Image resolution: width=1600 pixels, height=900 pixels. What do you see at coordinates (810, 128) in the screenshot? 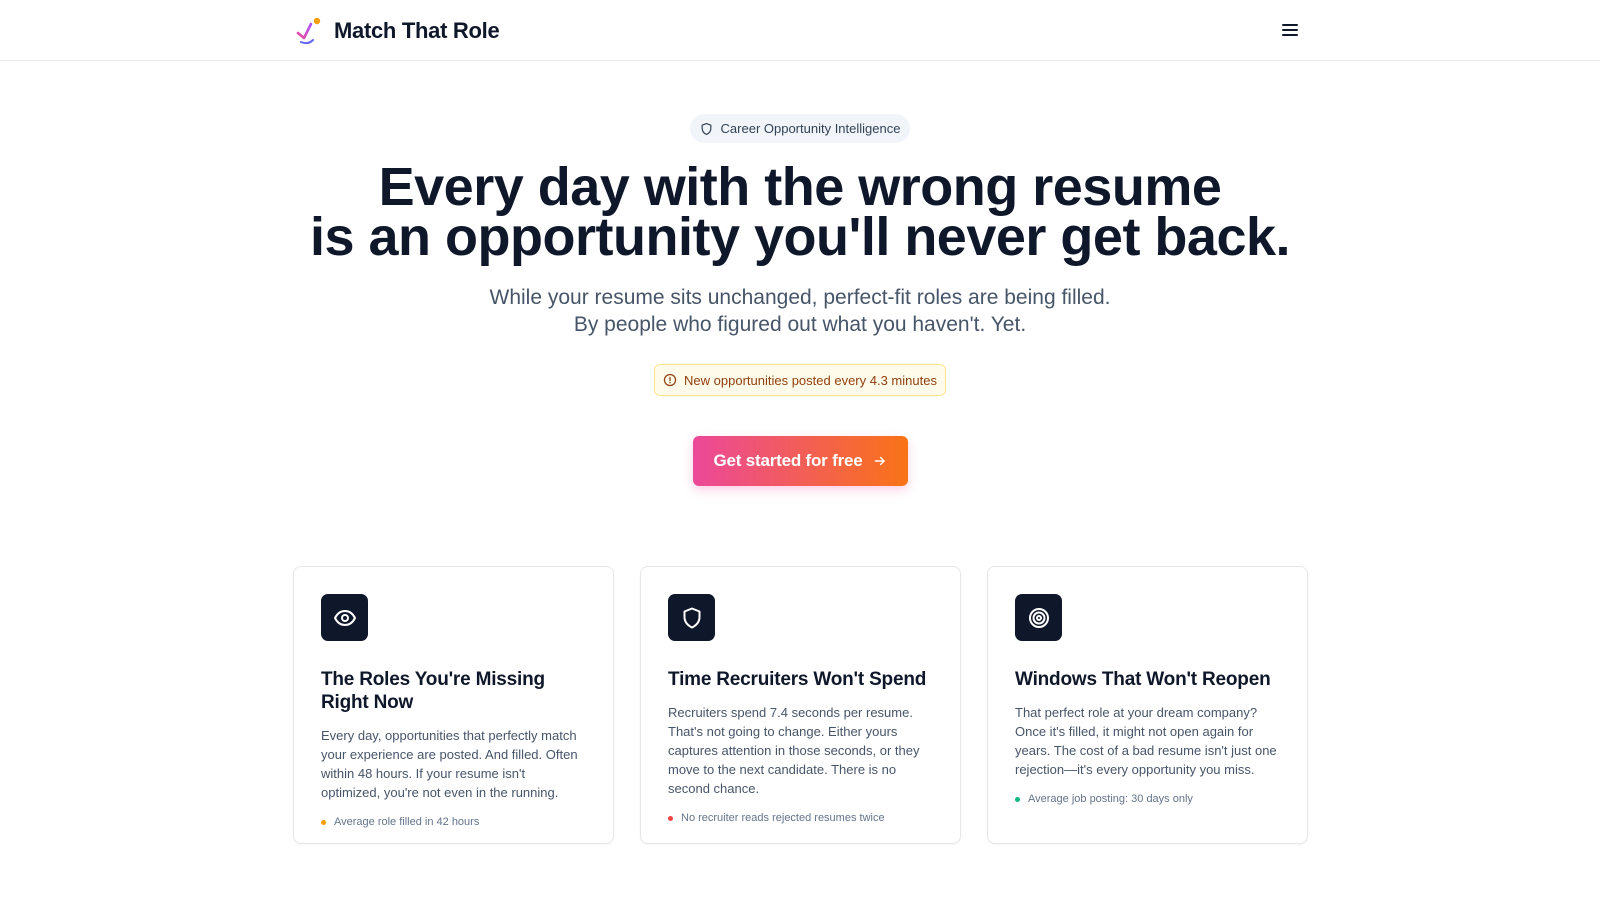
I see `badge-text: Career Opportunity Intelligence` at bounding box center [810, 128].